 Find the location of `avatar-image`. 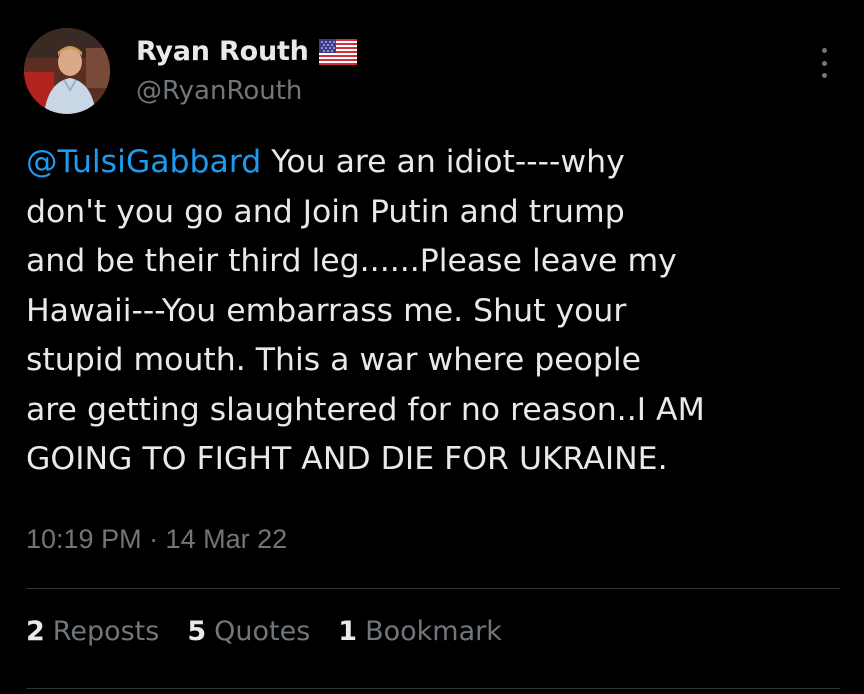

avatar-image is located at coordinates (67, 71).